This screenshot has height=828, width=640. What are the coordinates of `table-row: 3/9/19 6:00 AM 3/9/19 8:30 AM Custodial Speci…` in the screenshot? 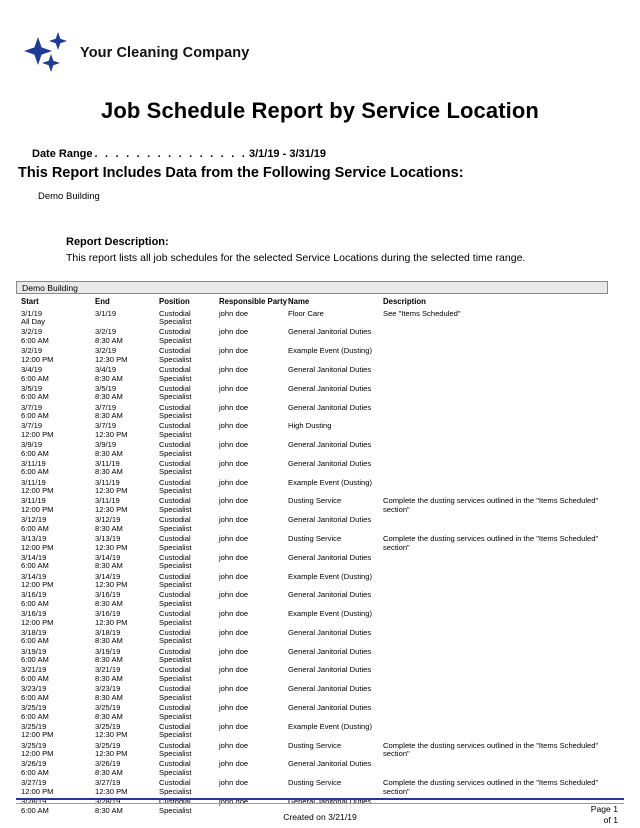 It's located at (312, 448).